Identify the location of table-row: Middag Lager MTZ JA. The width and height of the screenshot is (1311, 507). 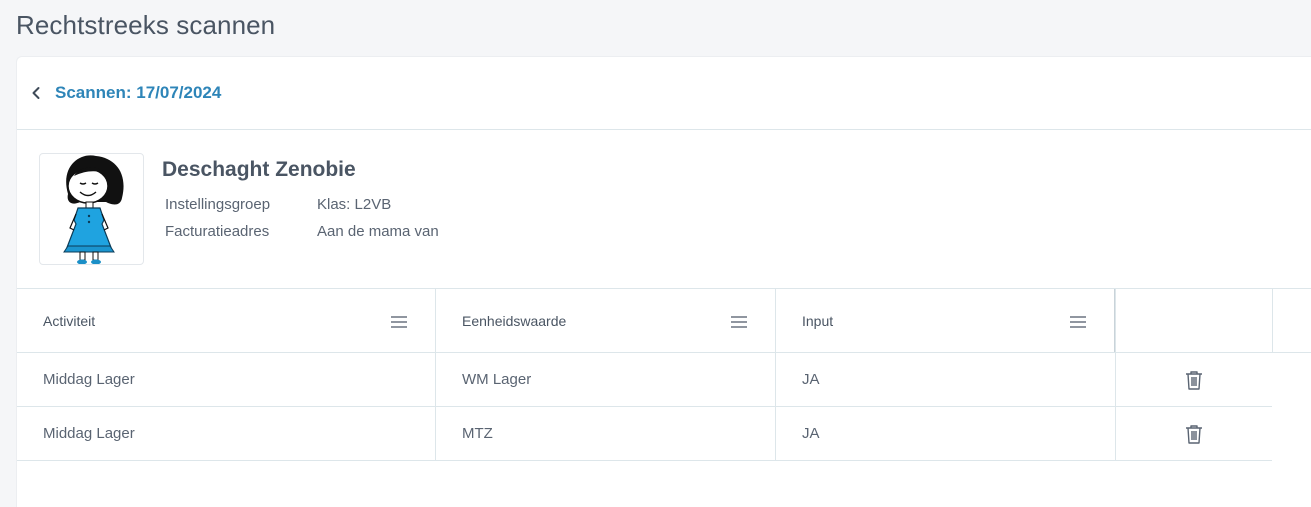
(644, 434).